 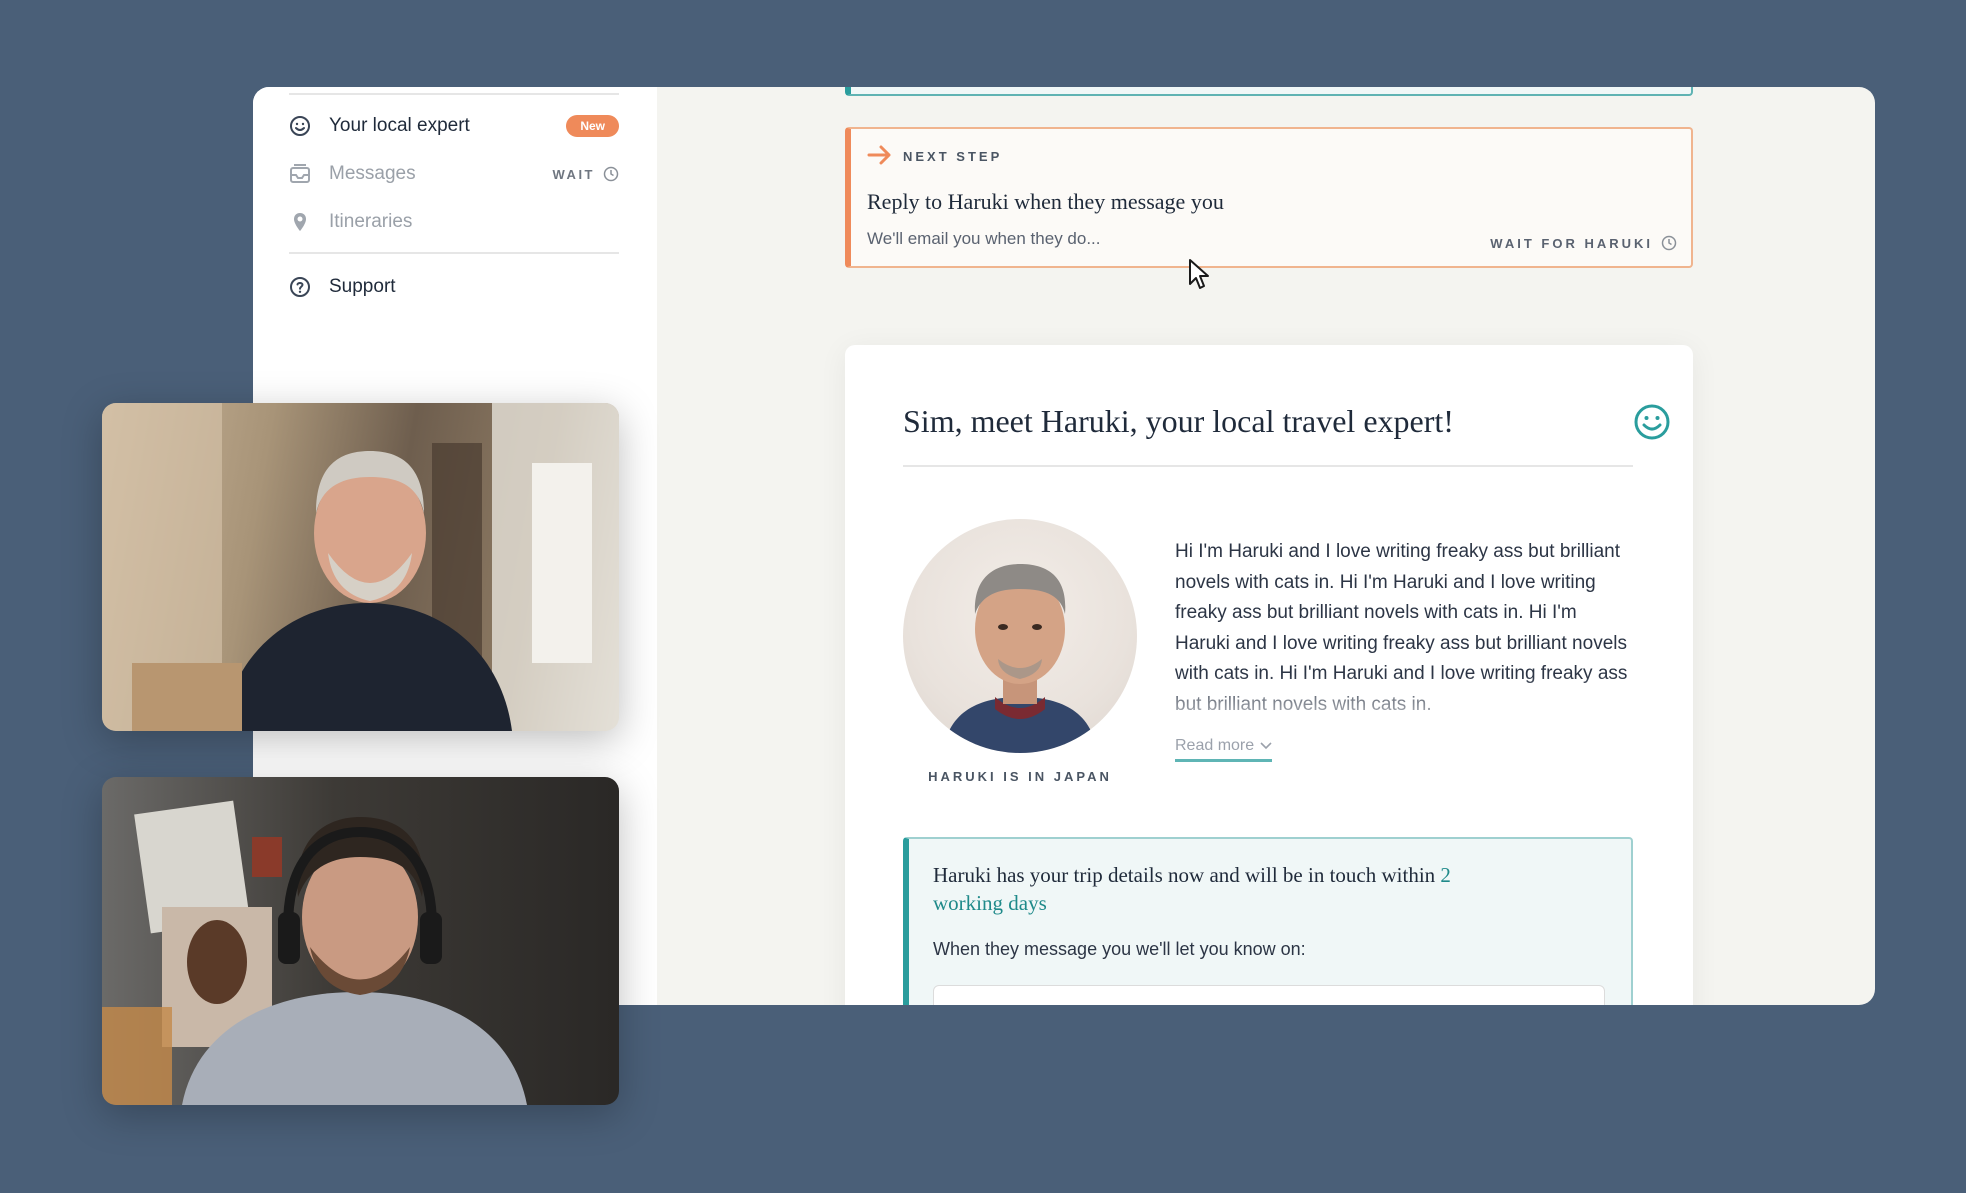 I want to click on sidebar-item-label: Your local expert, so click(x=399, y=125).